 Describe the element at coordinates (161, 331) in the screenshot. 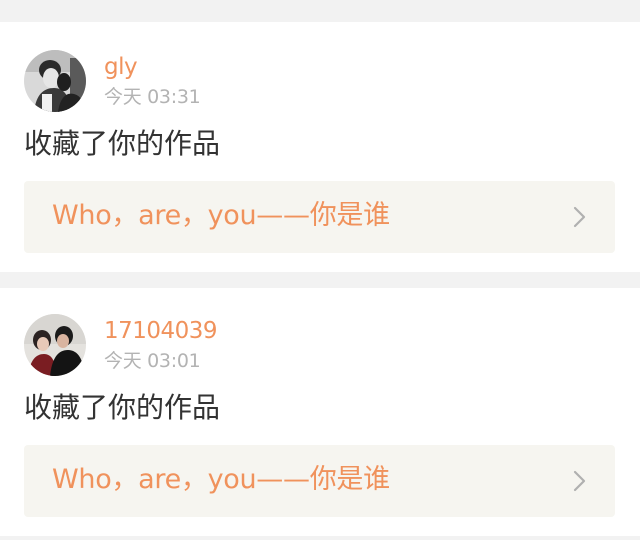

I see `username: 17104039` at that location.